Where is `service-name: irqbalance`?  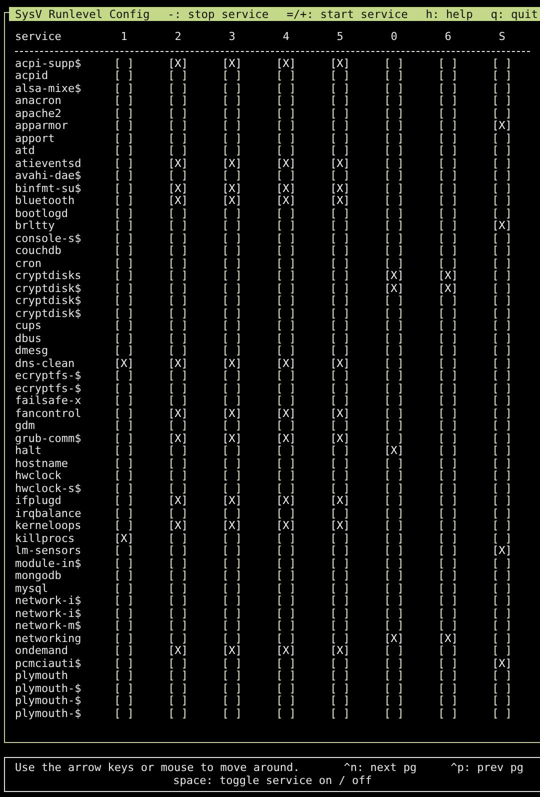
service-name: irqbalance is located at coordinates (48, 514).